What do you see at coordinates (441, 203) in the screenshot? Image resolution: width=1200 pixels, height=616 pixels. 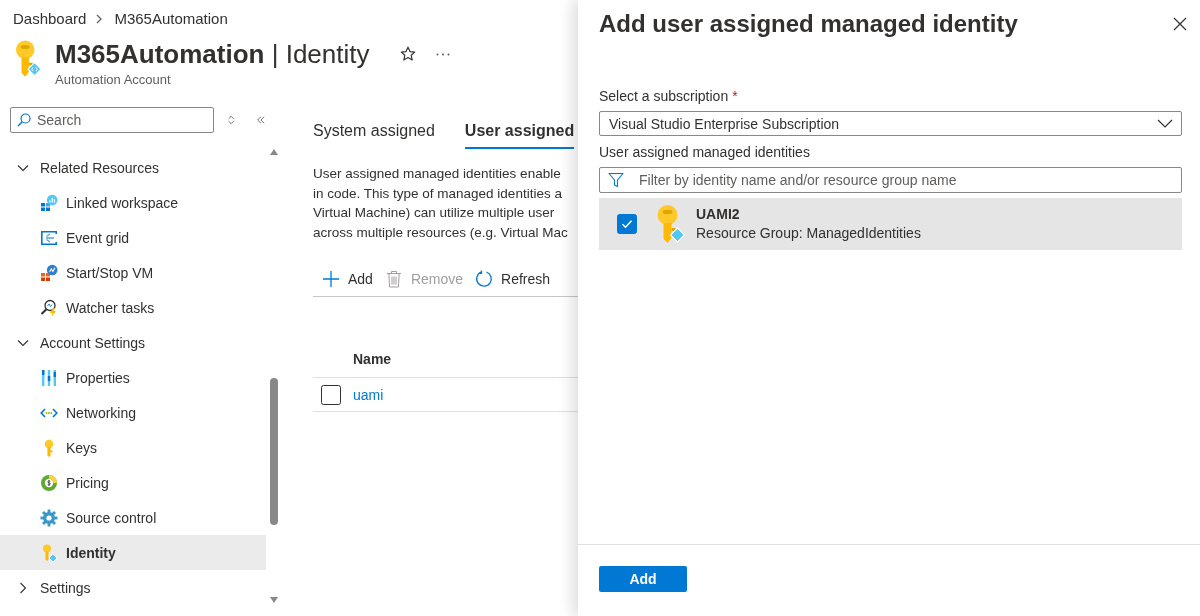 I see `description-text: User assigned managed identities enable in code. This type of managed identities a Virtual Machine) can utilize multiple user across multiple resources (e.g. Virtual Mac` at bounding box center [441, 203].